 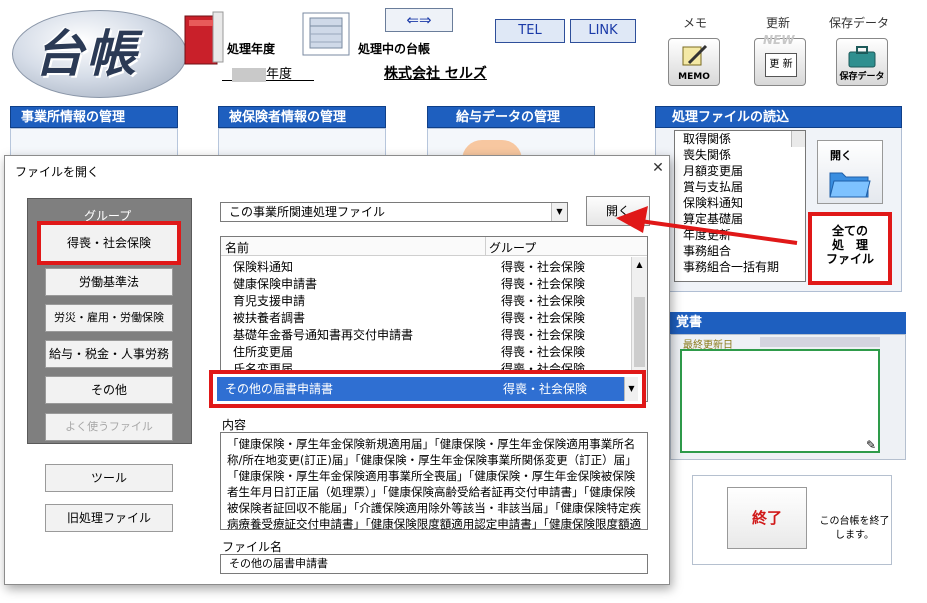 I want to click on new-badge: NEW, so click(x=779, y=40).